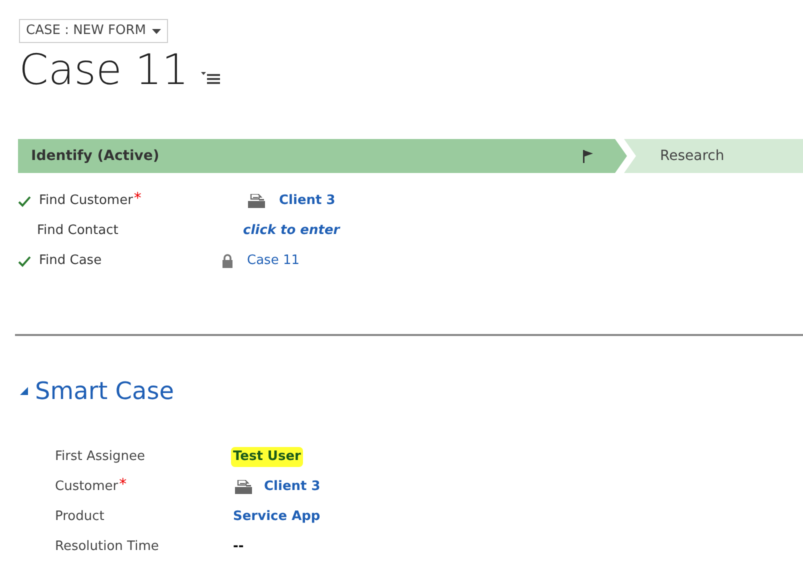  Describe the element at coordinates (93, 31) in the screenshot. I see `form-selector: CASE : NEW FORM` at that location.